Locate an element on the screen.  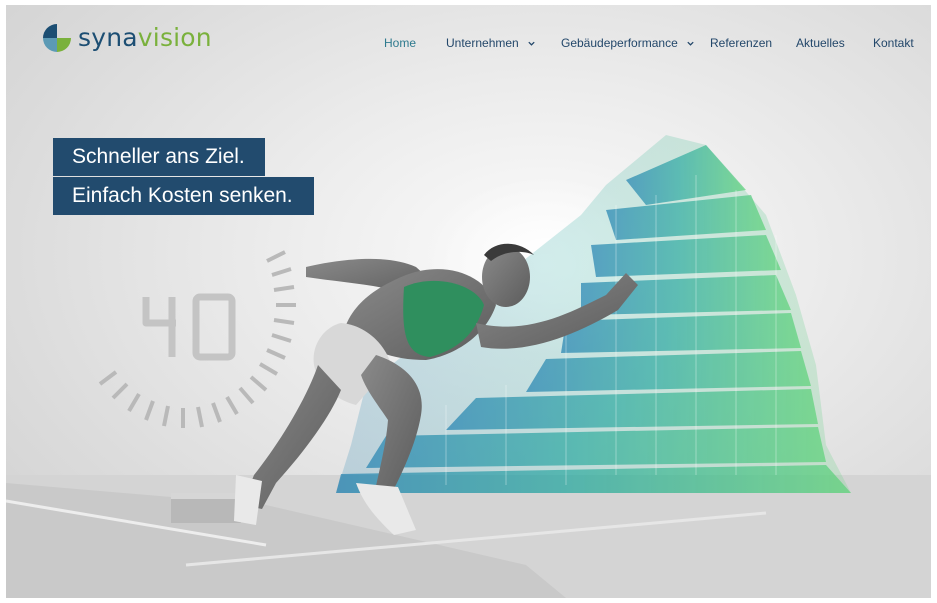
nav-item-label: Aktuelles is located at coordinates (820, 43).